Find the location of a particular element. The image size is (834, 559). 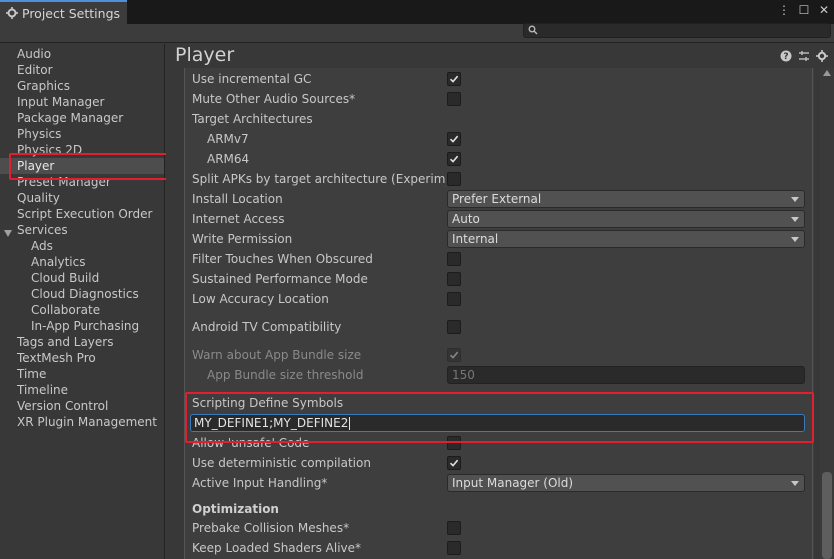

deterministic-checkbox is located at coordinates (454, 463).